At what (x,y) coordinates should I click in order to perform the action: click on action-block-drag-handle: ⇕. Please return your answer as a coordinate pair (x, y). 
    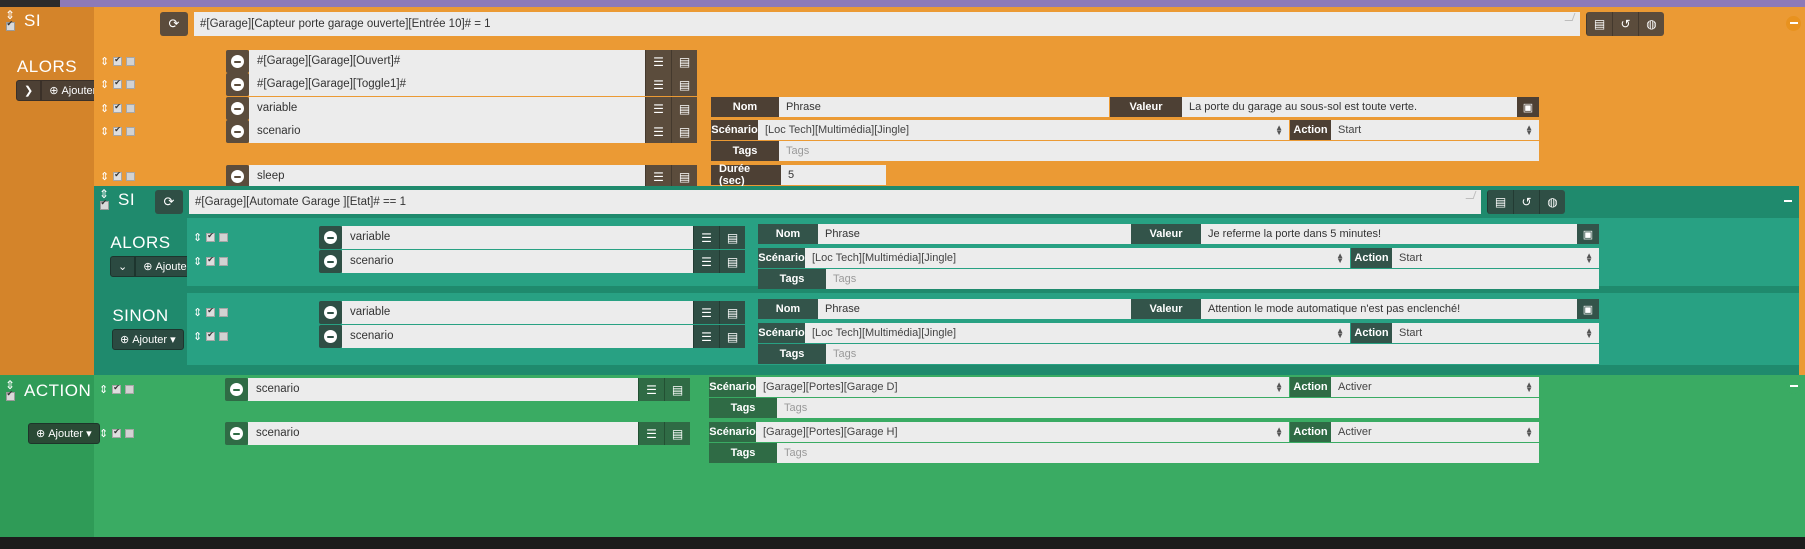
    Looking at the image, I should click on (10, 390).